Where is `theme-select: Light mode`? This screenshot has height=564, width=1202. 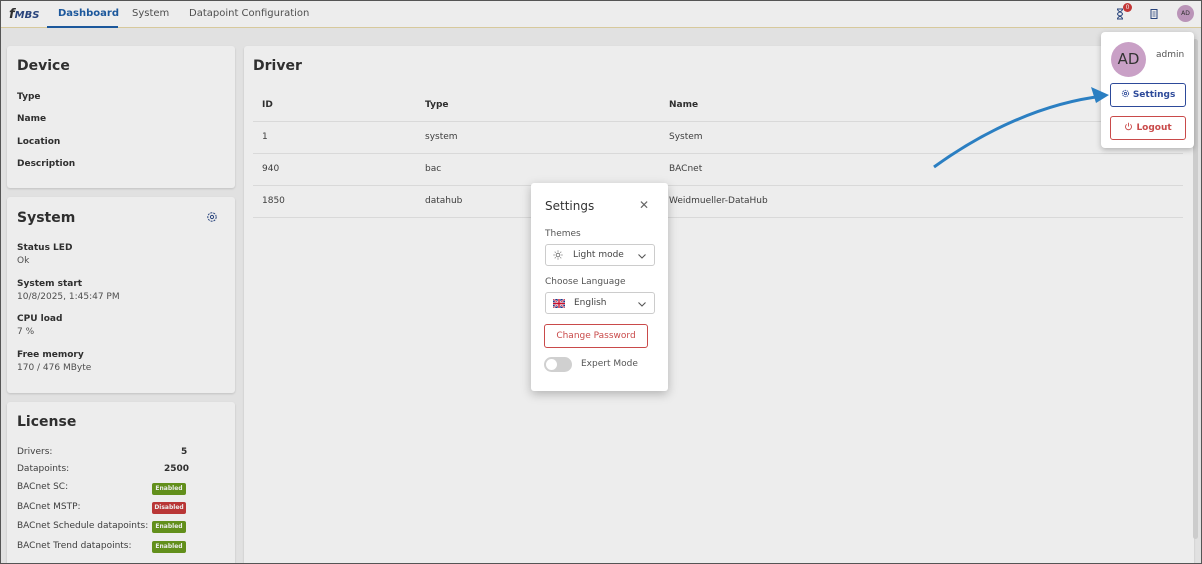 theme-select: Light mode is located at coordinates (600, 255).